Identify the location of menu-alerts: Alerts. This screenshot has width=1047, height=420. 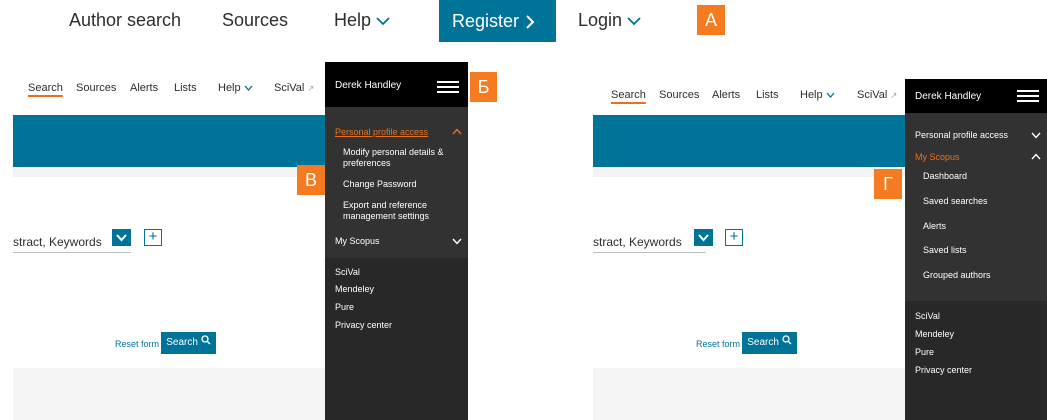
(934, 226).